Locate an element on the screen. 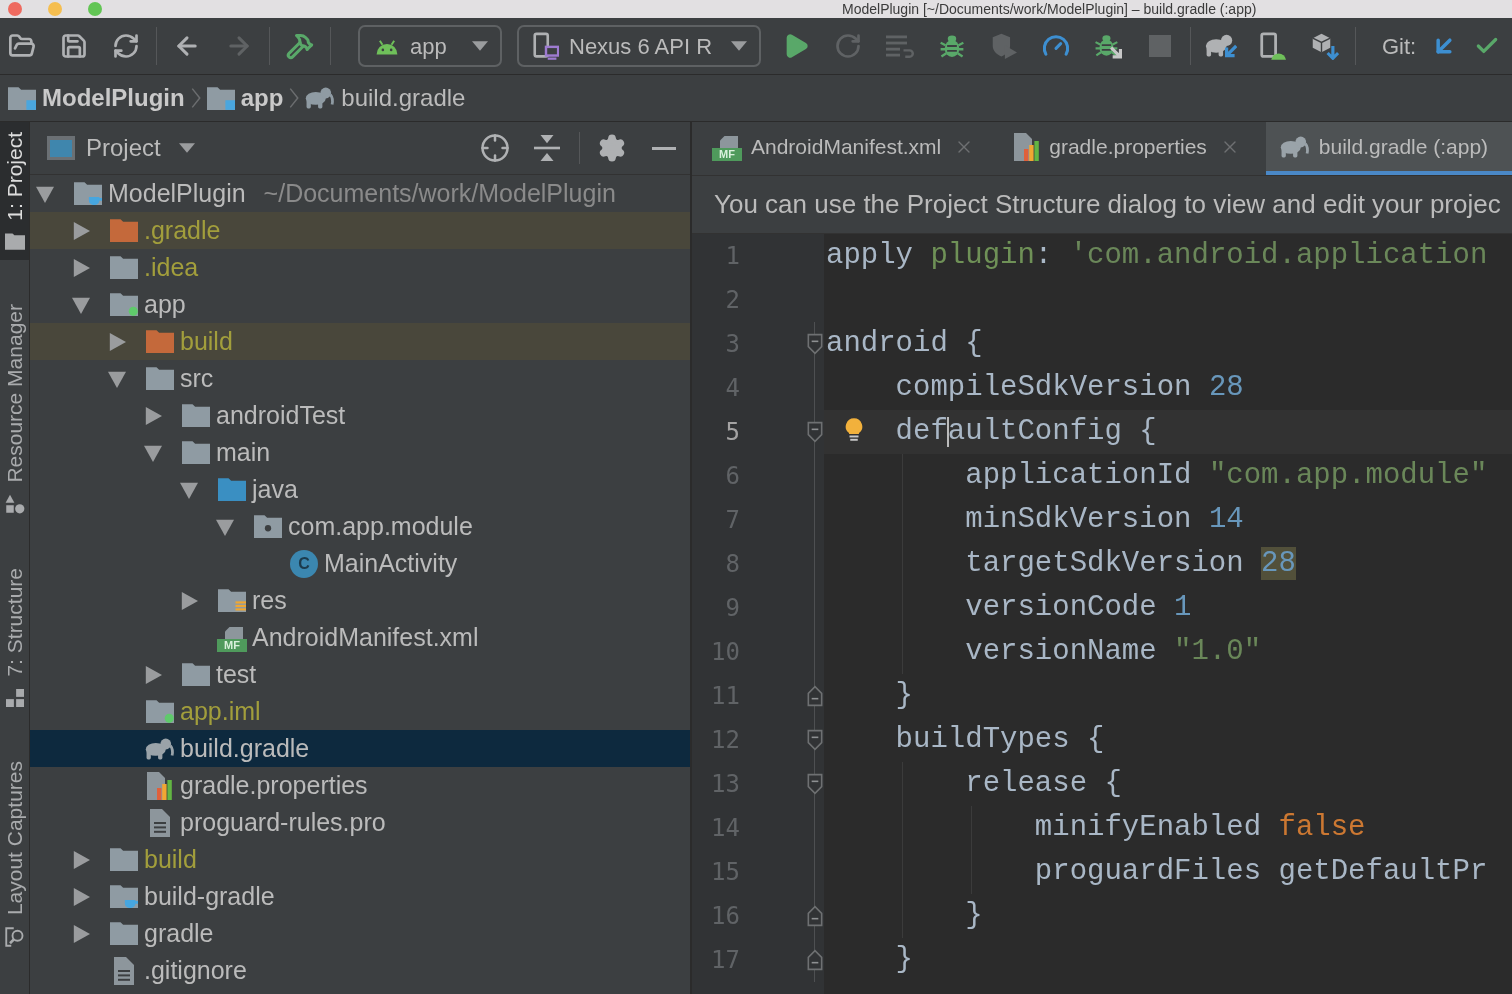 This screenshot has height=994, width=1512. phone-monitor-icon is located at coordinates (546, 46).